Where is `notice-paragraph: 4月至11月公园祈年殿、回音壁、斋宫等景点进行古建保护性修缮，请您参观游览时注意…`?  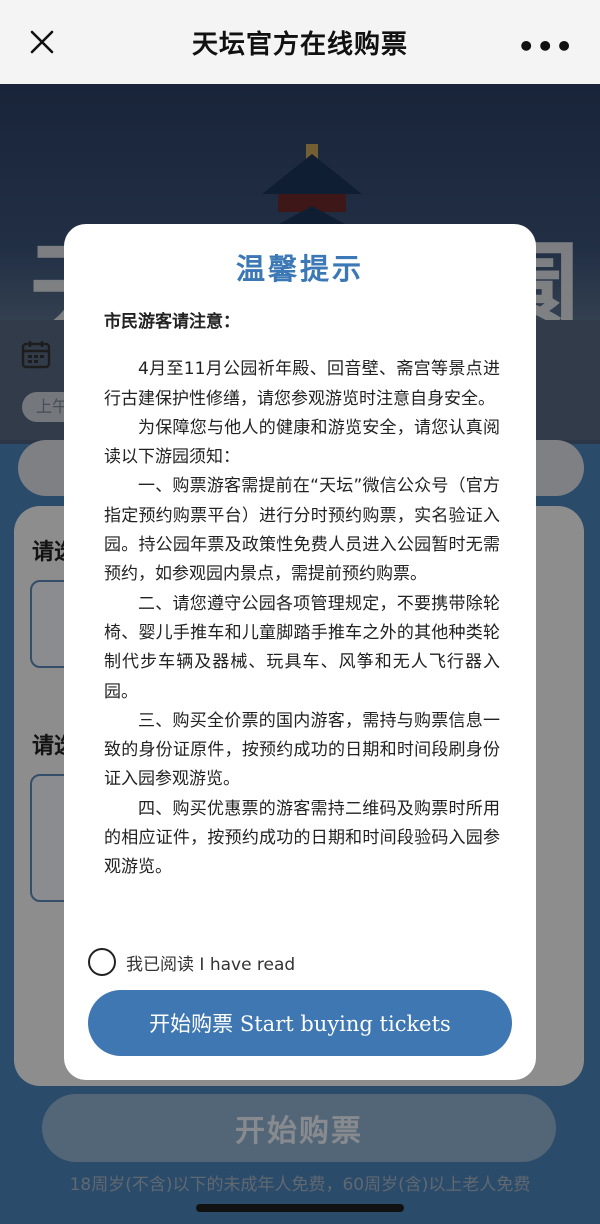
notice-paragraph: 4月至11月公园祈年殿、回音壁、斋宫等景点进行古建保护性修缮，请您参观游览时注意… is located at coordinates (302, 384).